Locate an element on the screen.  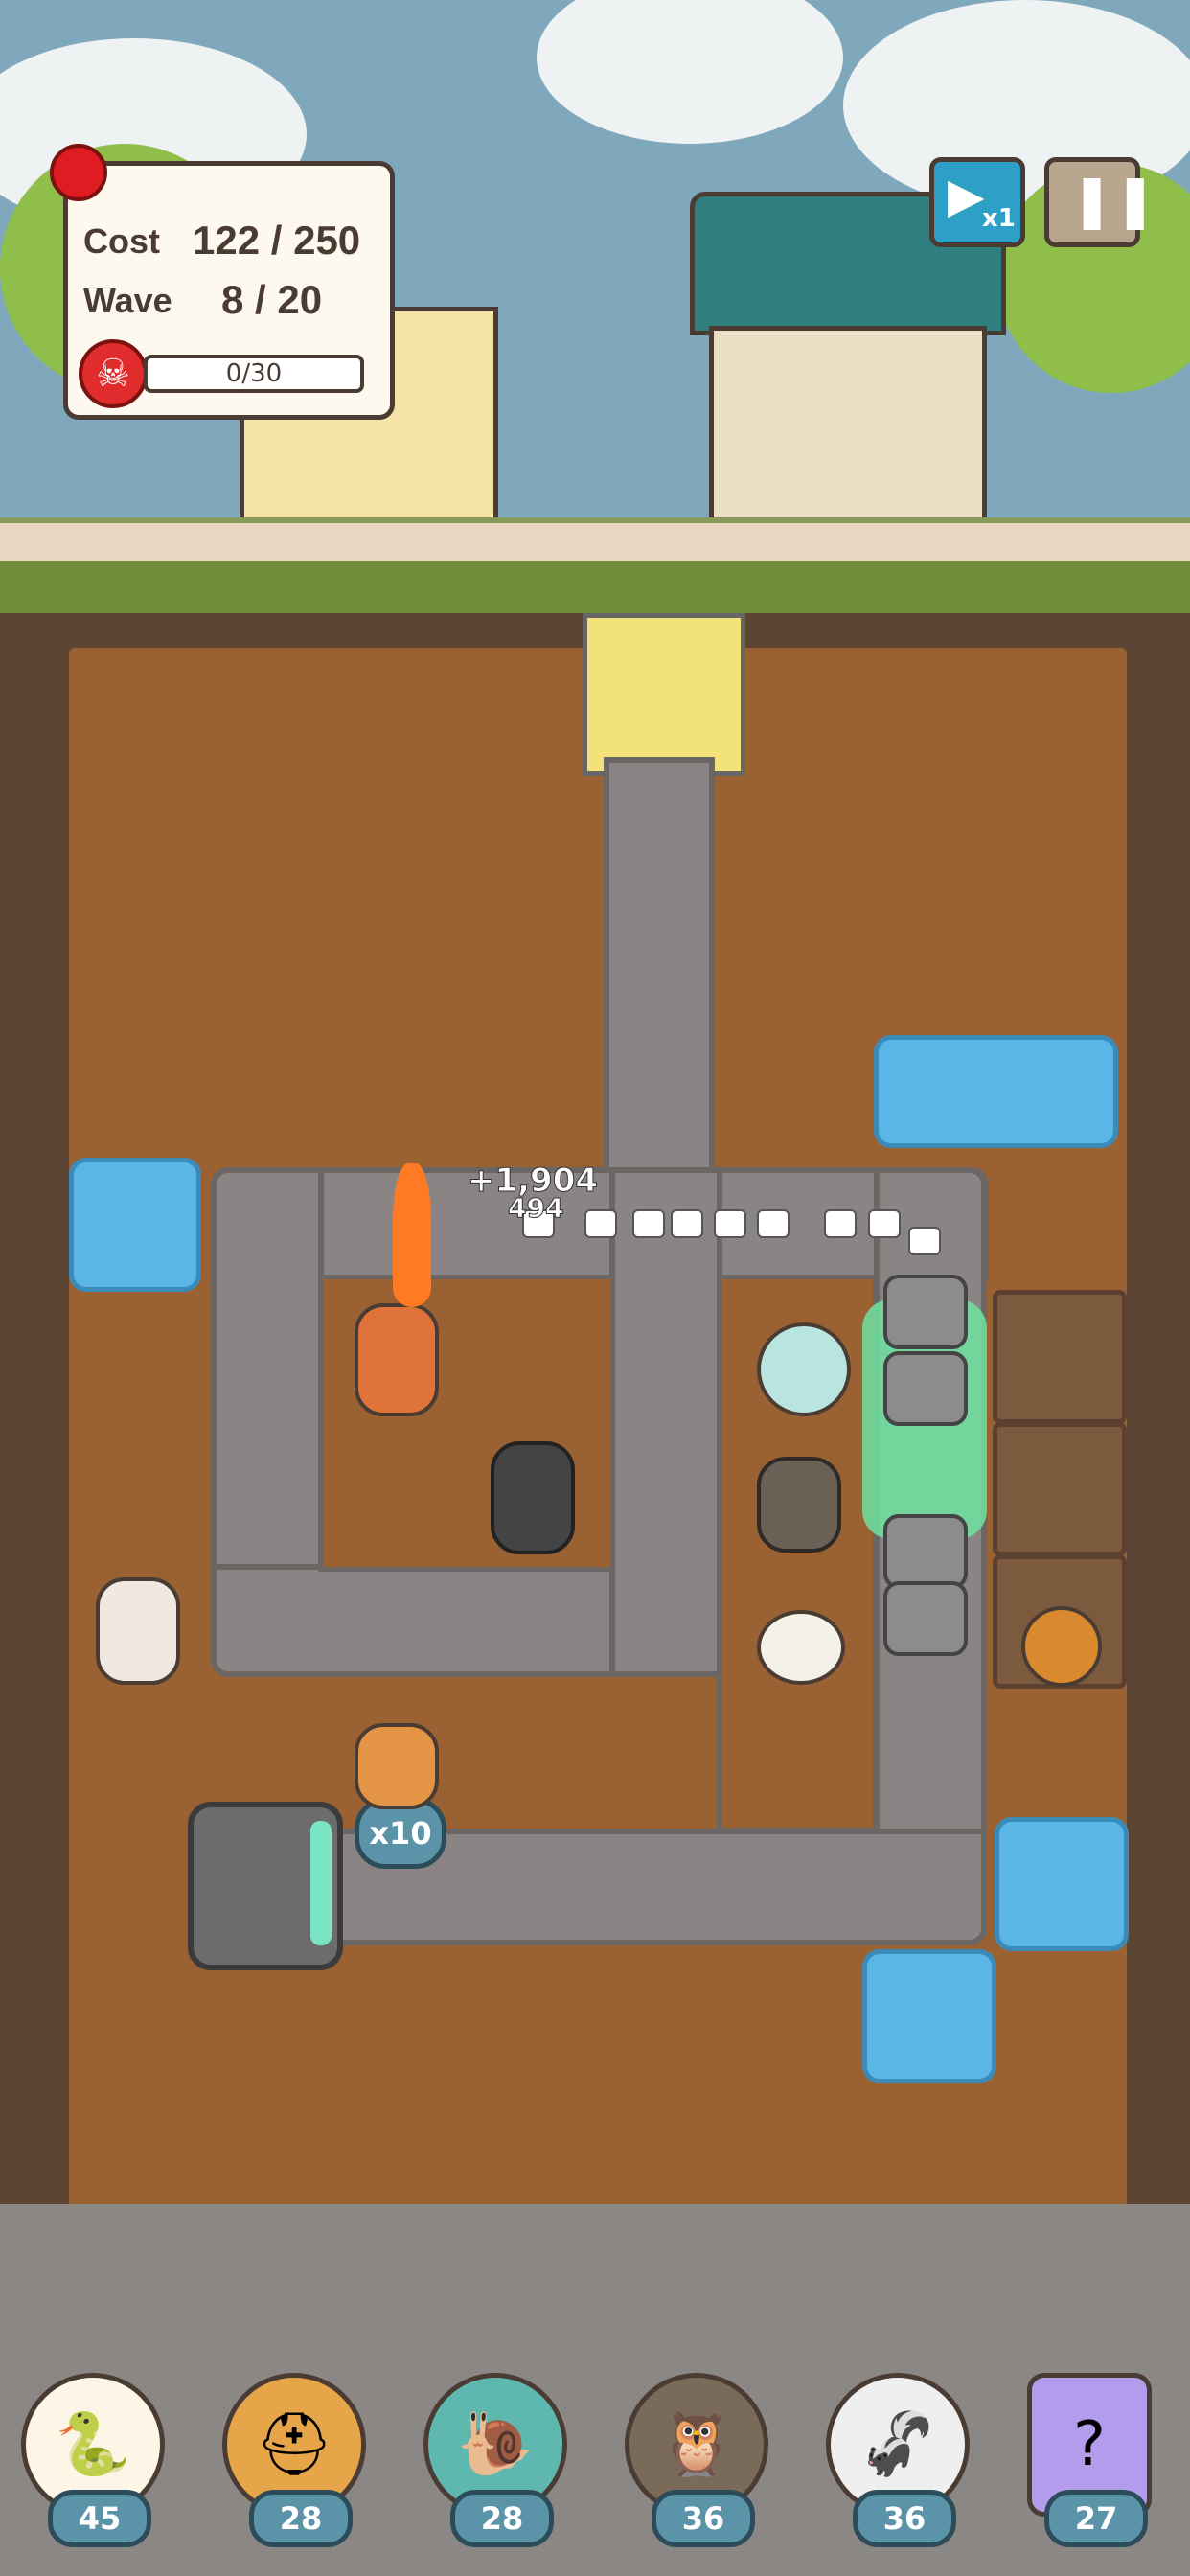
unit-card-mole: ⛑ 28 is located at coordinates (294, 2460).